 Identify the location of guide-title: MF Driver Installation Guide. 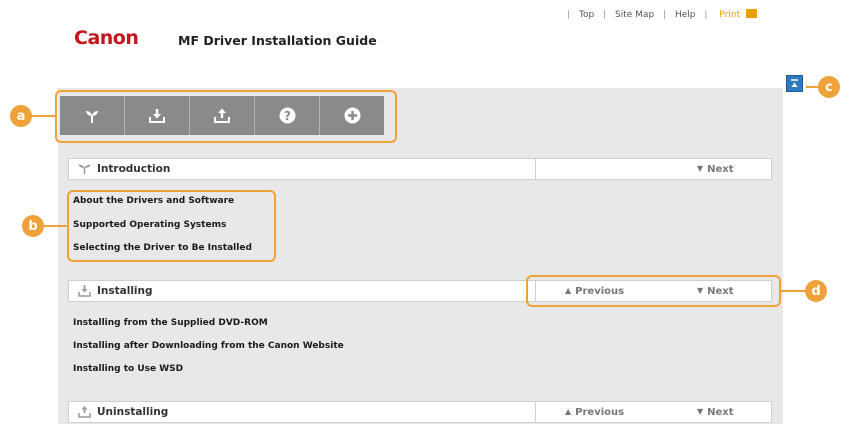
(277, 40).